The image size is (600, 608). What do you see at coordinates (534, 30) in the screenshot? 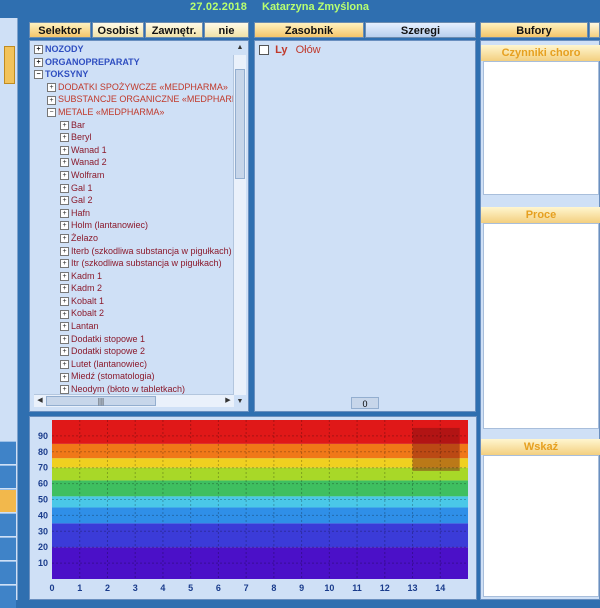
I see `tab-bufory: Bufory` at bounding box center [534, 30].